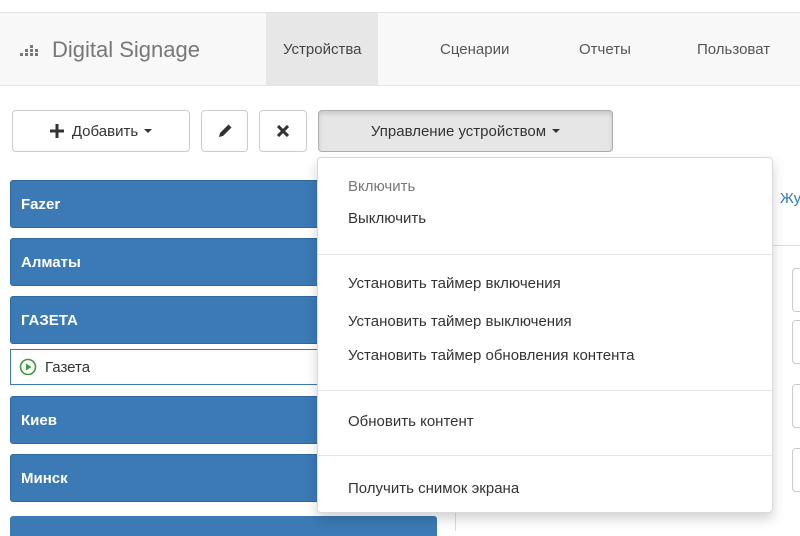 Image resolution: width=800 pixels, height=536 pixels. I want to click on delete-button, so click(283, 131).